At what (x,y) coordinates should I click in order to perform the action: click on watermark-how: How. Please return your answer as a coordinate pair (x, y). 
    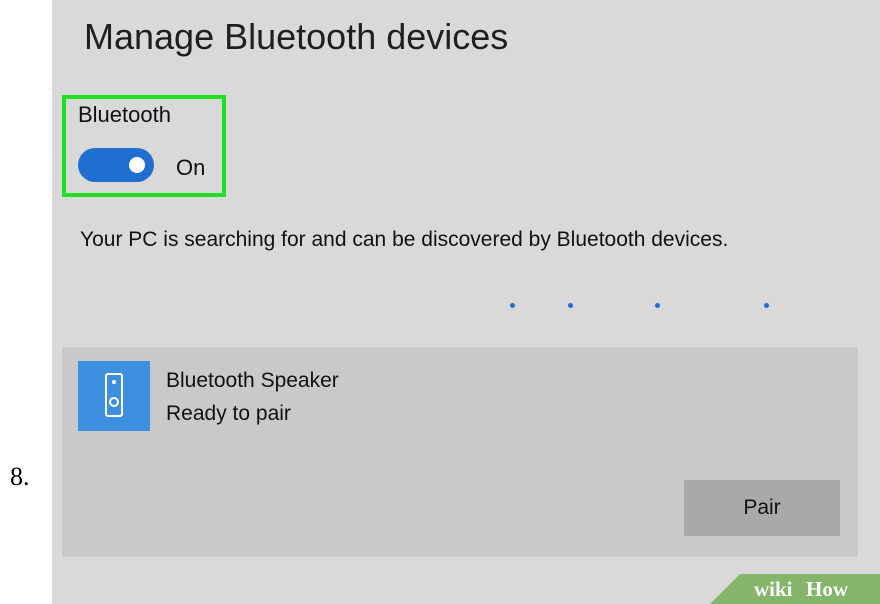
    Looking at the image, I should click on (827, 589).